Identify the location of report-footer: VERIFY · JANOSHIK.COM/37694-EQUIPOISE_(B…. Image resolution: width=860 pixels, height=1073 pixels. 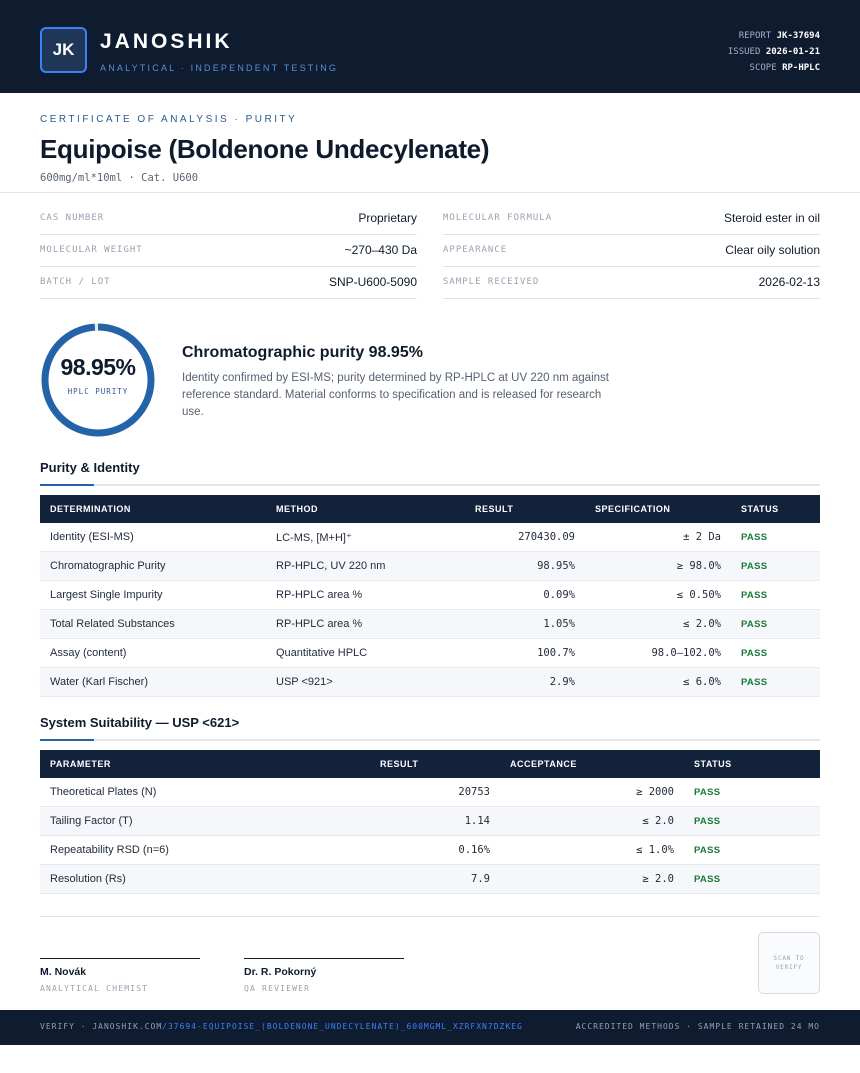
(430, 1027).